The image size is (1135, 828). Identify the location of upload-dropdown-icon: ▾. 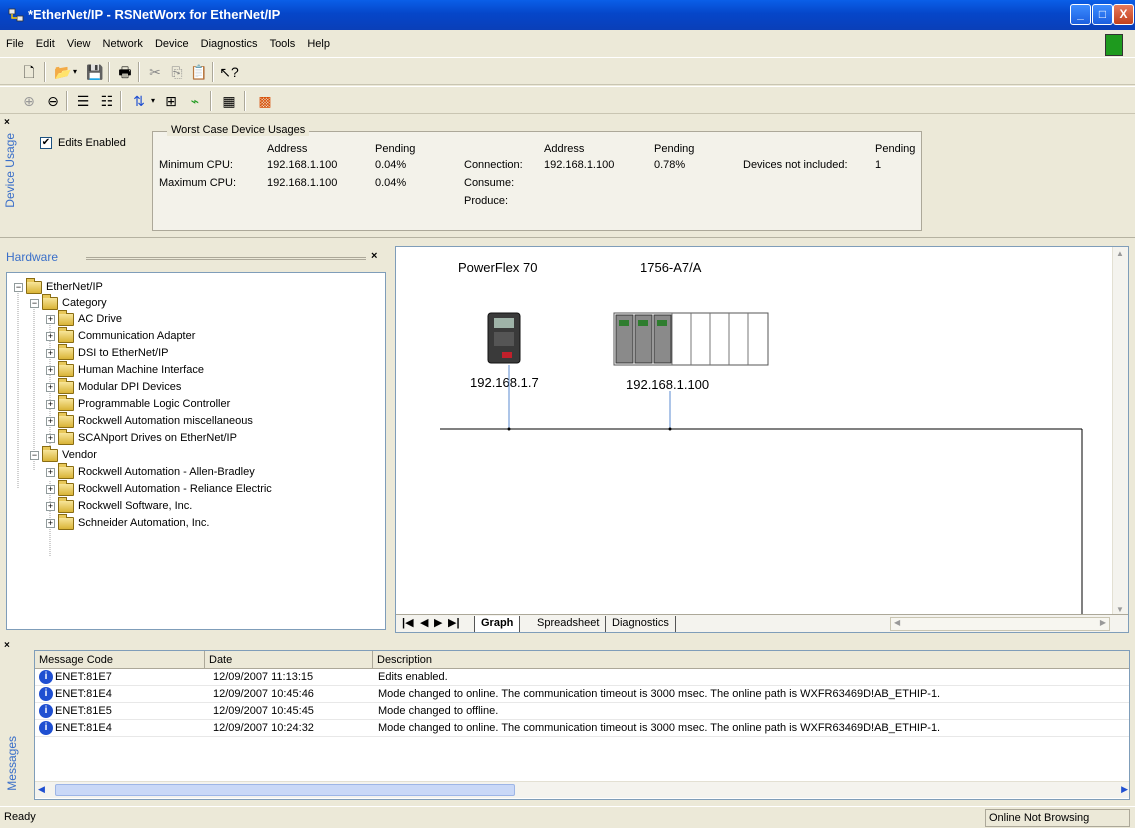
(153, 101).